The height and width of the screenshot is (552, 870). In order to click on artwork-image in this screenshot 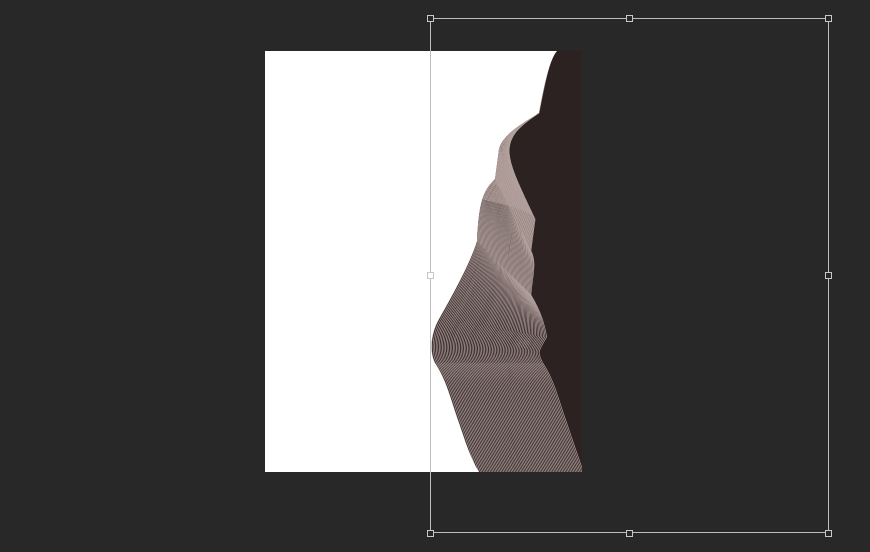, I will do `click(506, 261)`.